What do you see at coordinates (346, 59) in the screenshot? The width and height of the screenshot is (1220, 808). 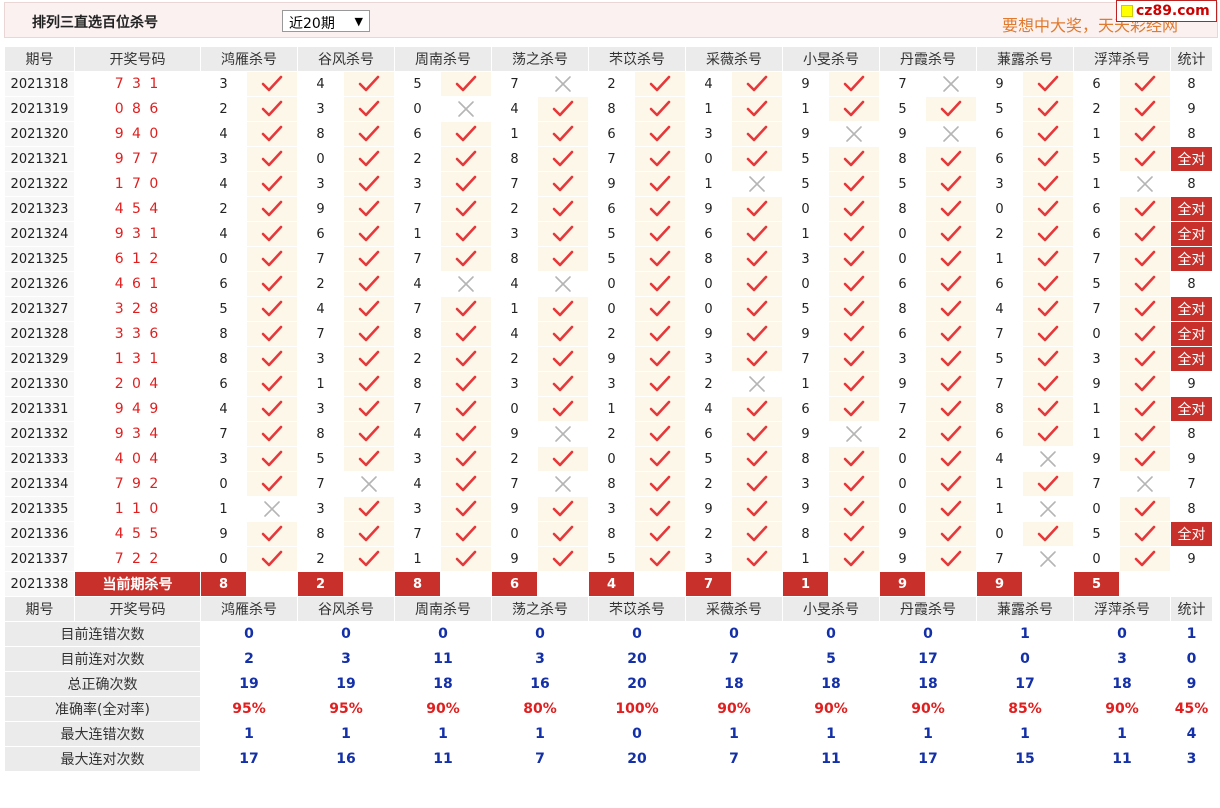 I see `col-header-expert: 谷风杀号` at bounding box center [346, 59].